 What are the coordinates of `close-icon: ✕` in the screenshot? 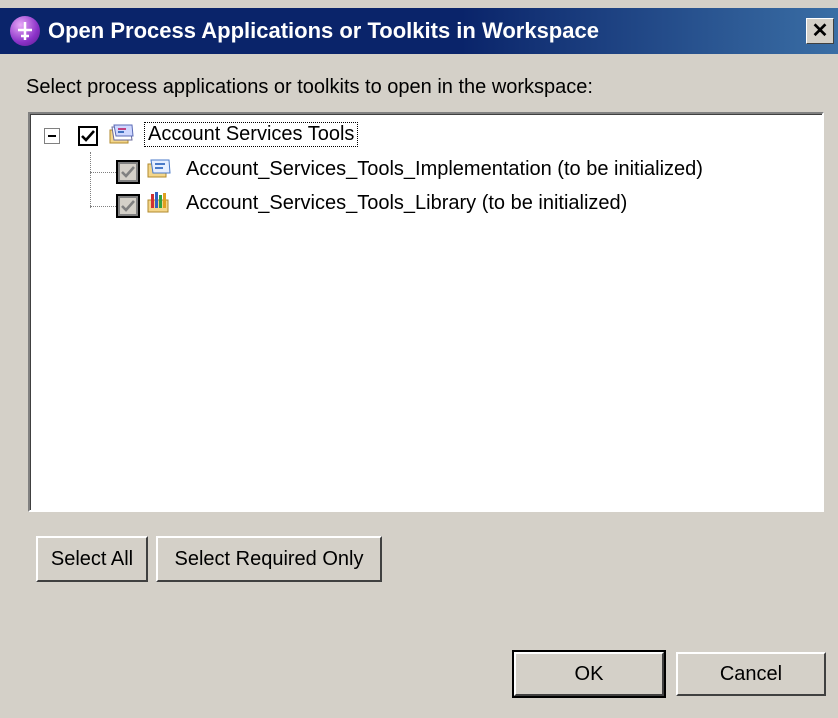 It's located at (820, 31).